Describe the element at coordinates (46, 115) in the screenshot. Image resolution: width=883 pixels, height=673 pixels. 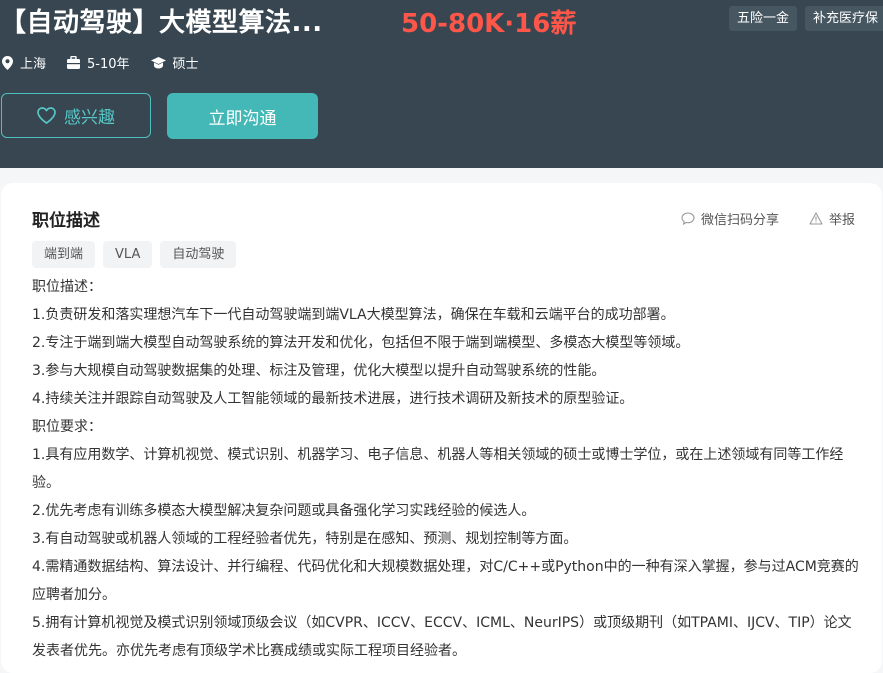
I see `heart-icon` at that location.